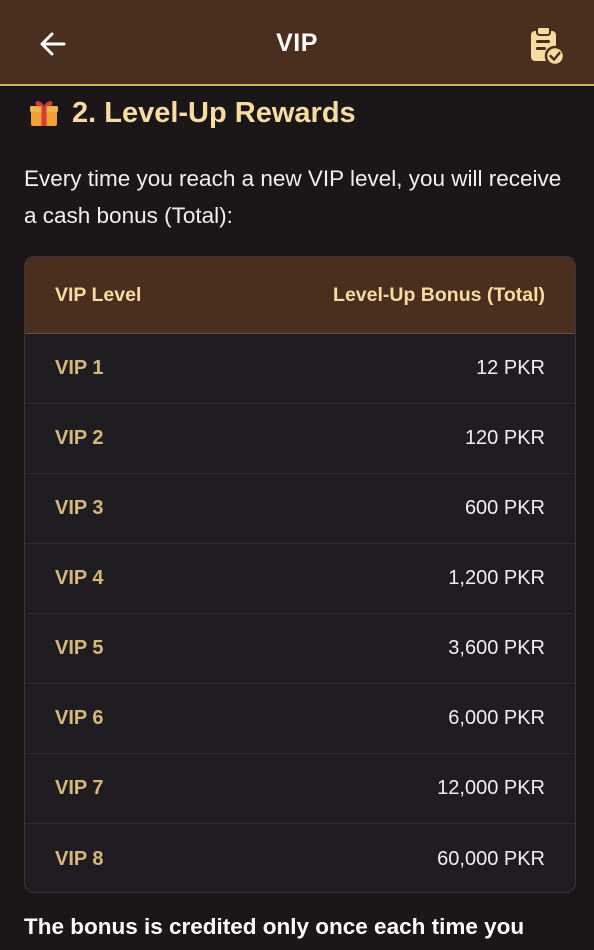  I want to click on vip-level-cell: VIP 7, so click(79, 788).